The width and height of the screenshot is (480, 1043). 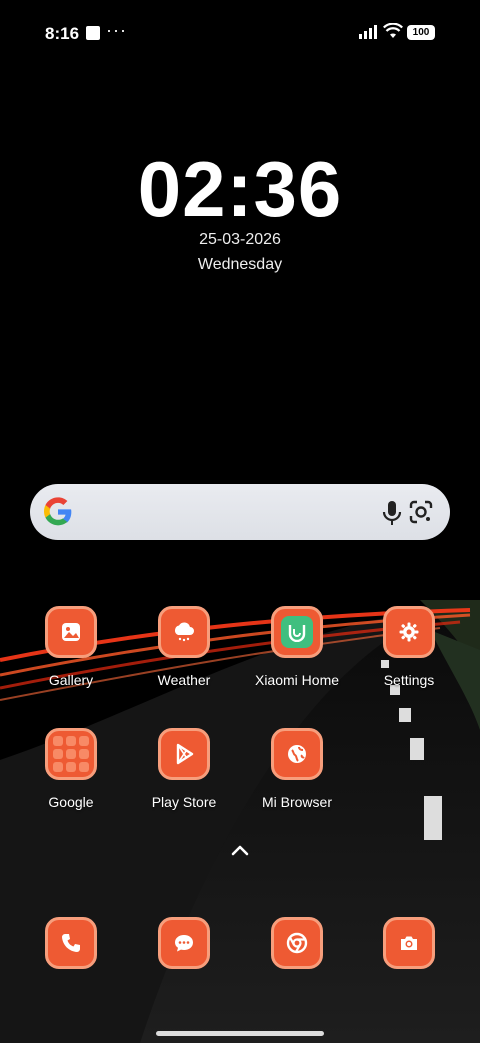 I want to click on mic-icon, so click(x=392, y=513).